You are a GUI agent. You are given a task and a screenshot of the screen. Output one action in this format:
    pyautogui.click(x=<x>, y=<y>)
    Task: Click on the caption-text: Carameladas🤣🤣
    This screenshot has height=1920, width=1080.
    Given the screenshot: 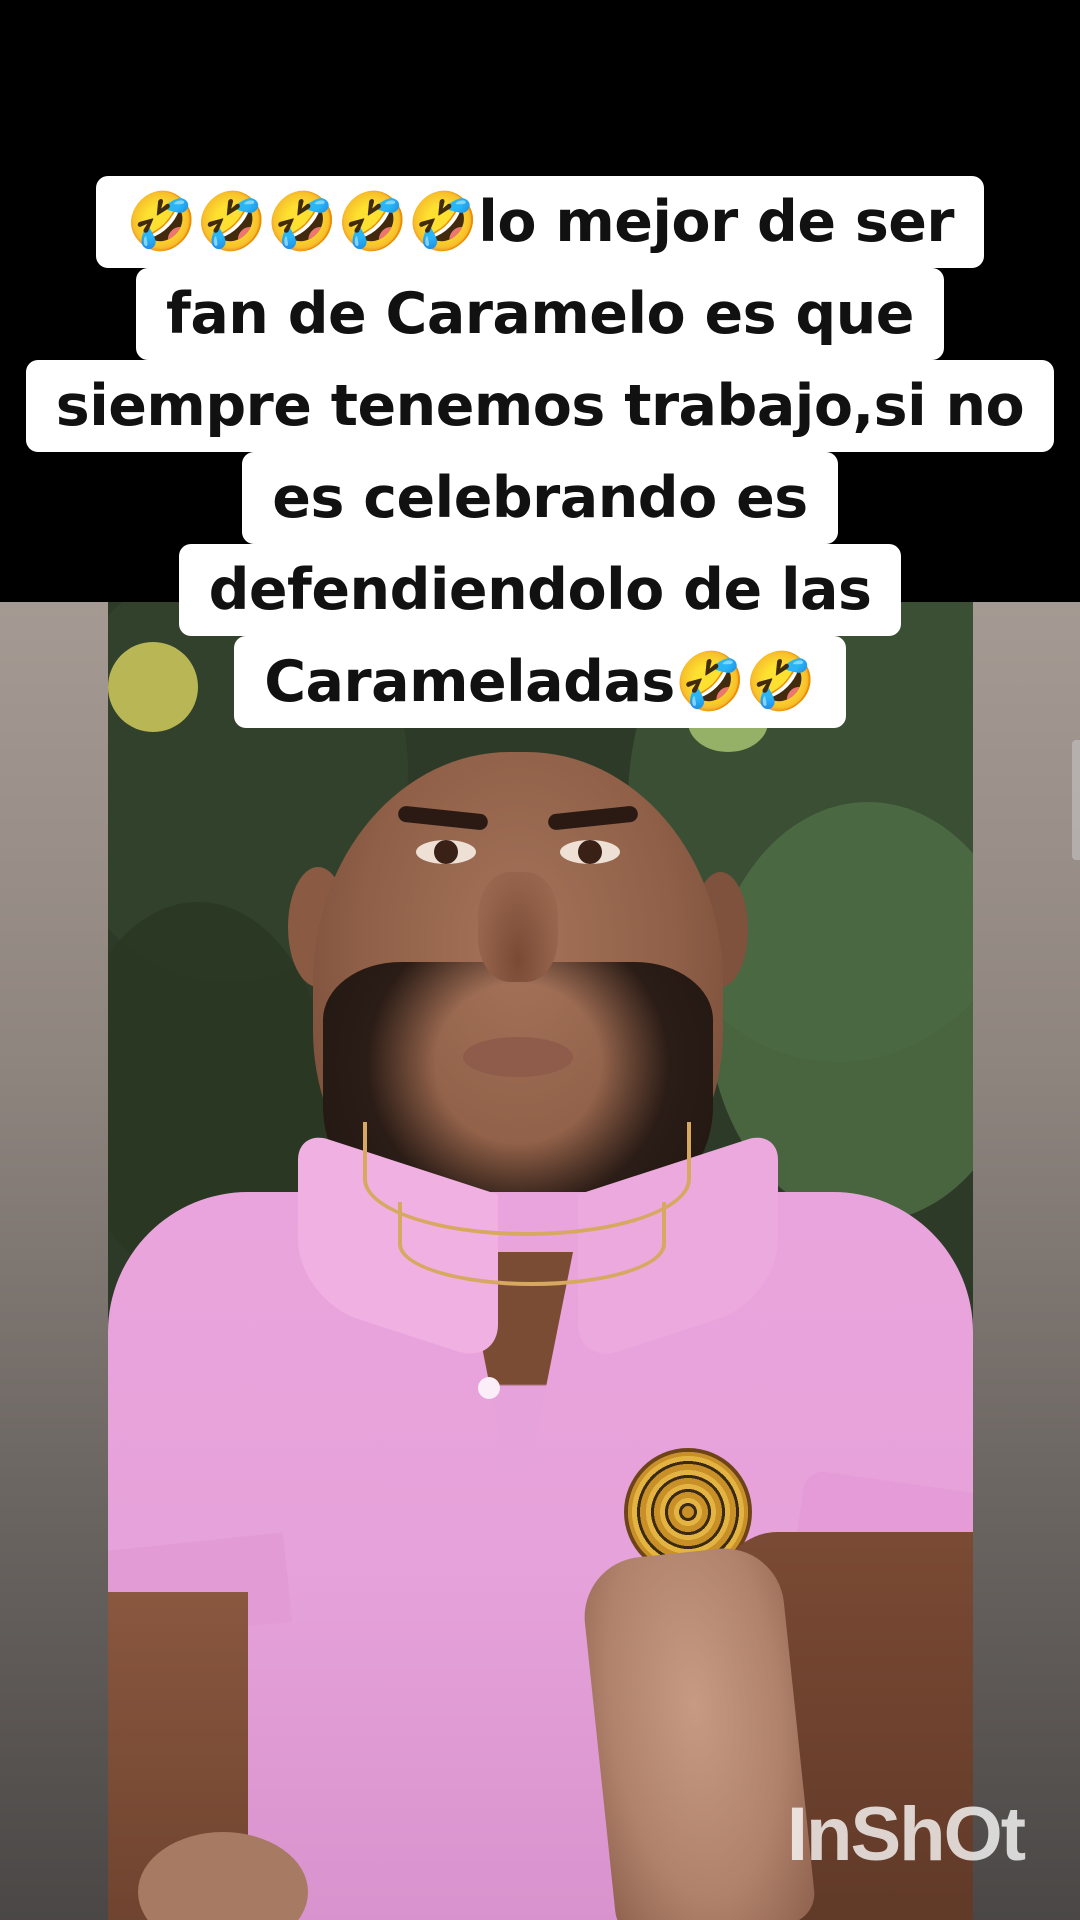 What is the action you would take?
    pyautogui.click(x=540, y=682)
    